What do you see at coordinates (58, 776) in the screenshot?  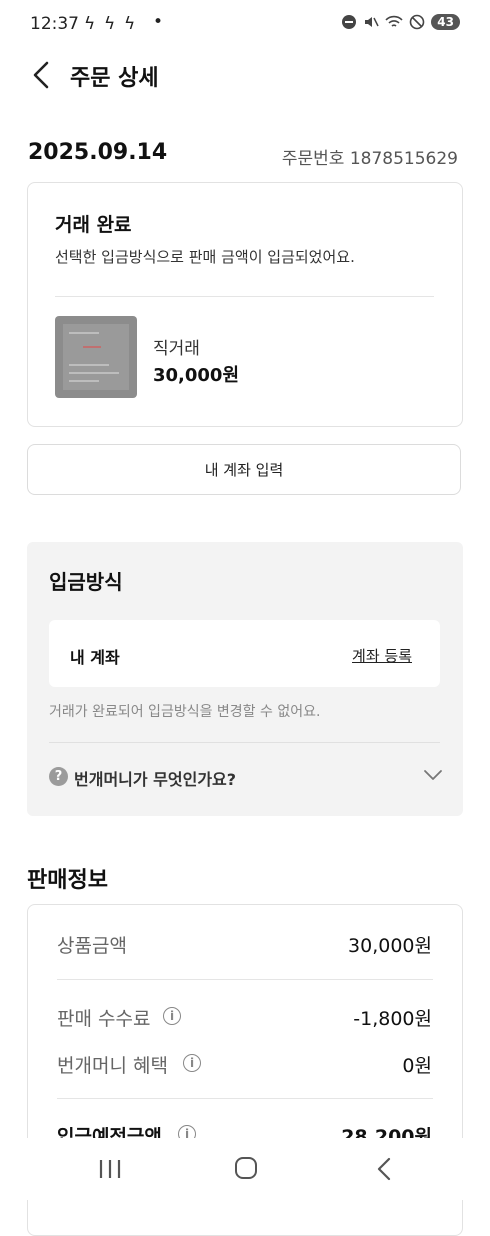 I see `question-icon: ?` at bounding box center [58, 776].